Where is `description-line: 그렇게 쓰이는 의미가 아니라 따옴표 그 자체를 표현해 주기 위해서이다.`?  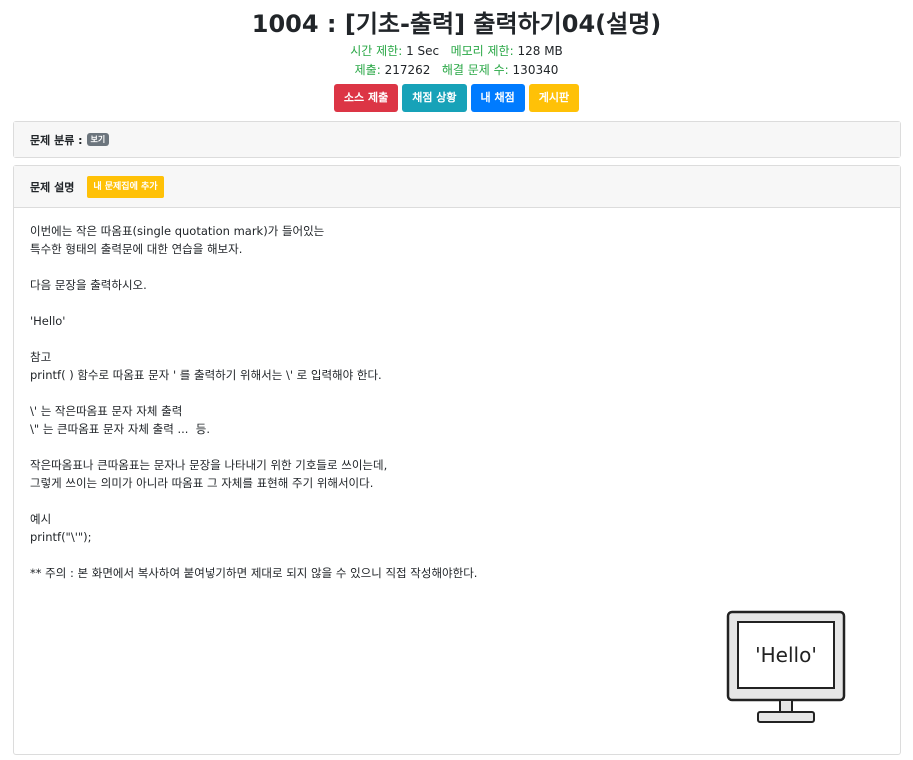 description-line: 그렇게 쓰이는 의미가 아니라 따옴표 그 자체를 표현해 주기 위해서이다. is located at coordinates (202, 483).